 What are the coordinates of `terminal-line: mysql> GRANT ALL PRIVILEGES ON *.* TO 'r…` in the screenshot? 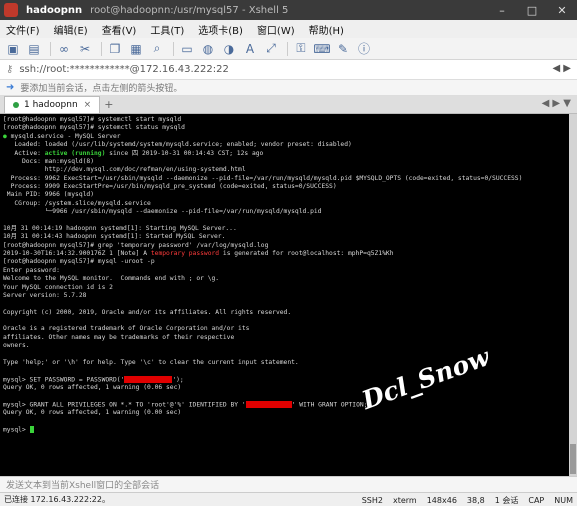 It's located at (286, 404).